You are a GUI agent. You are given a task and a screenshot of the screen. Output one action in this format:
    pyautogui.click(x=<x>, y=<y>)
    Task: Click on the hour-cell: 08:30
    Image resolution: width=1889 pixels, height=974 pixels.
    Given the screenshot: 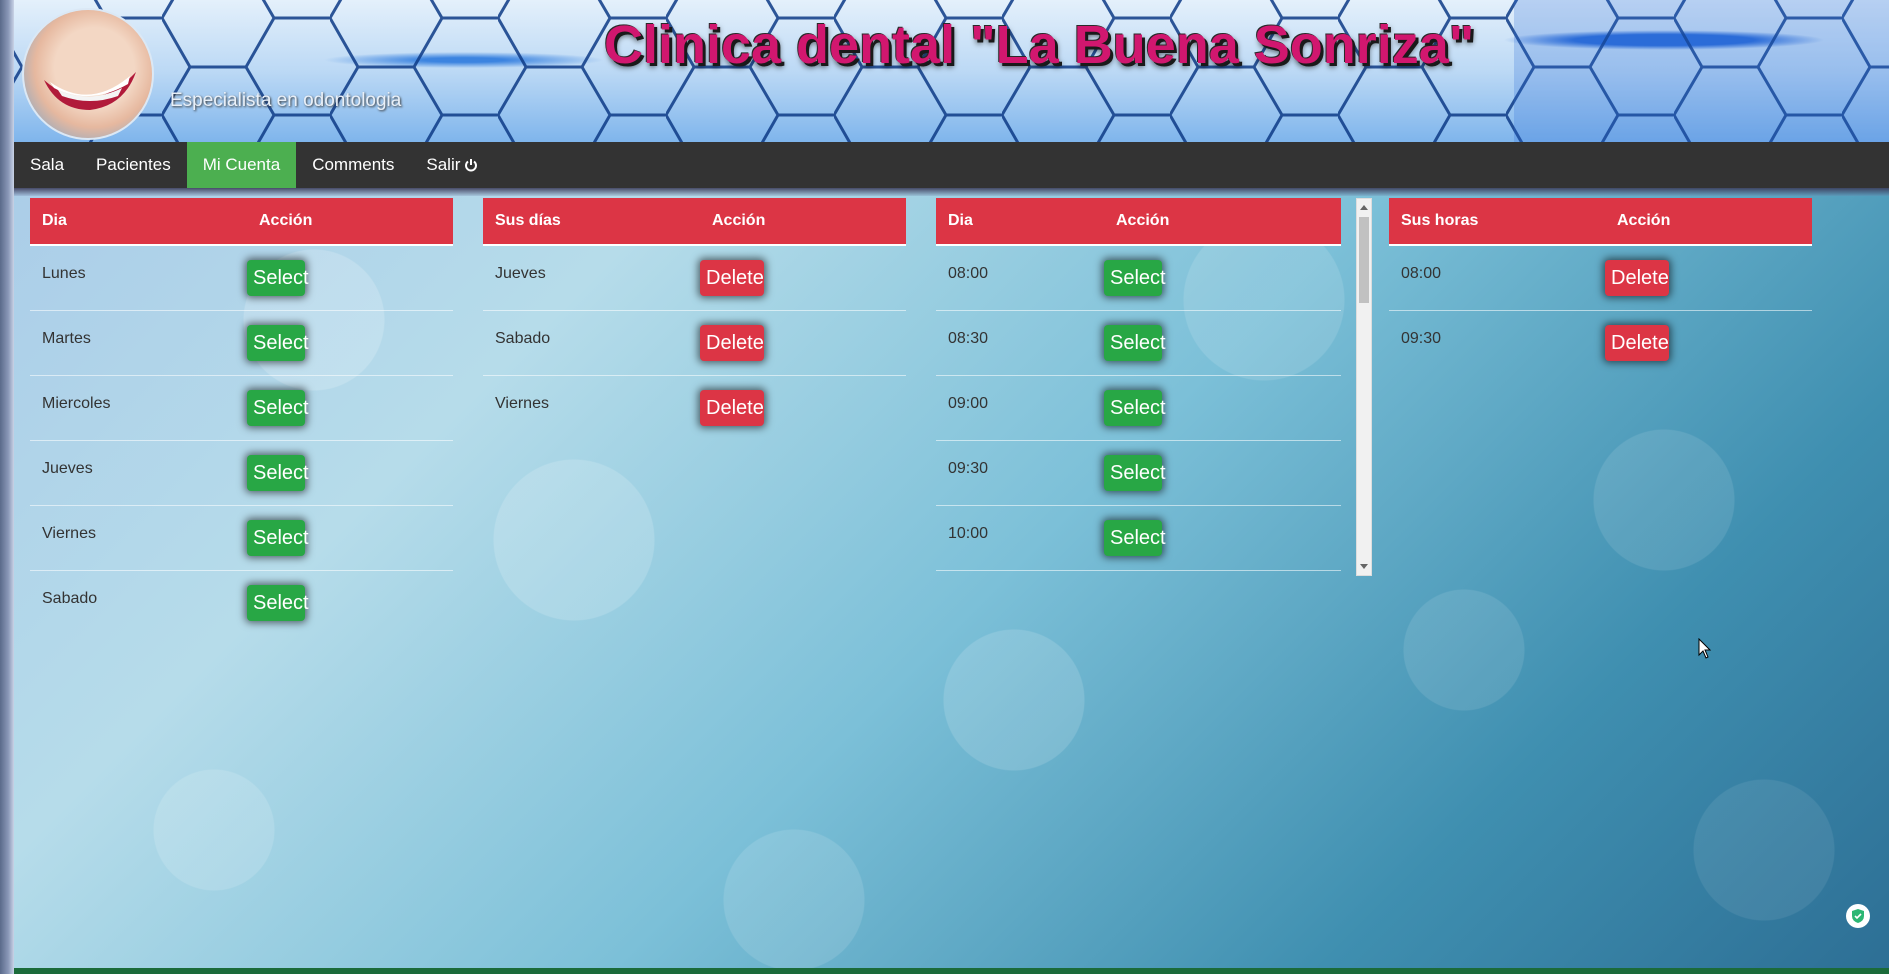 What is the action you would take?
    pyautogui.click(x=968, y=338)
    